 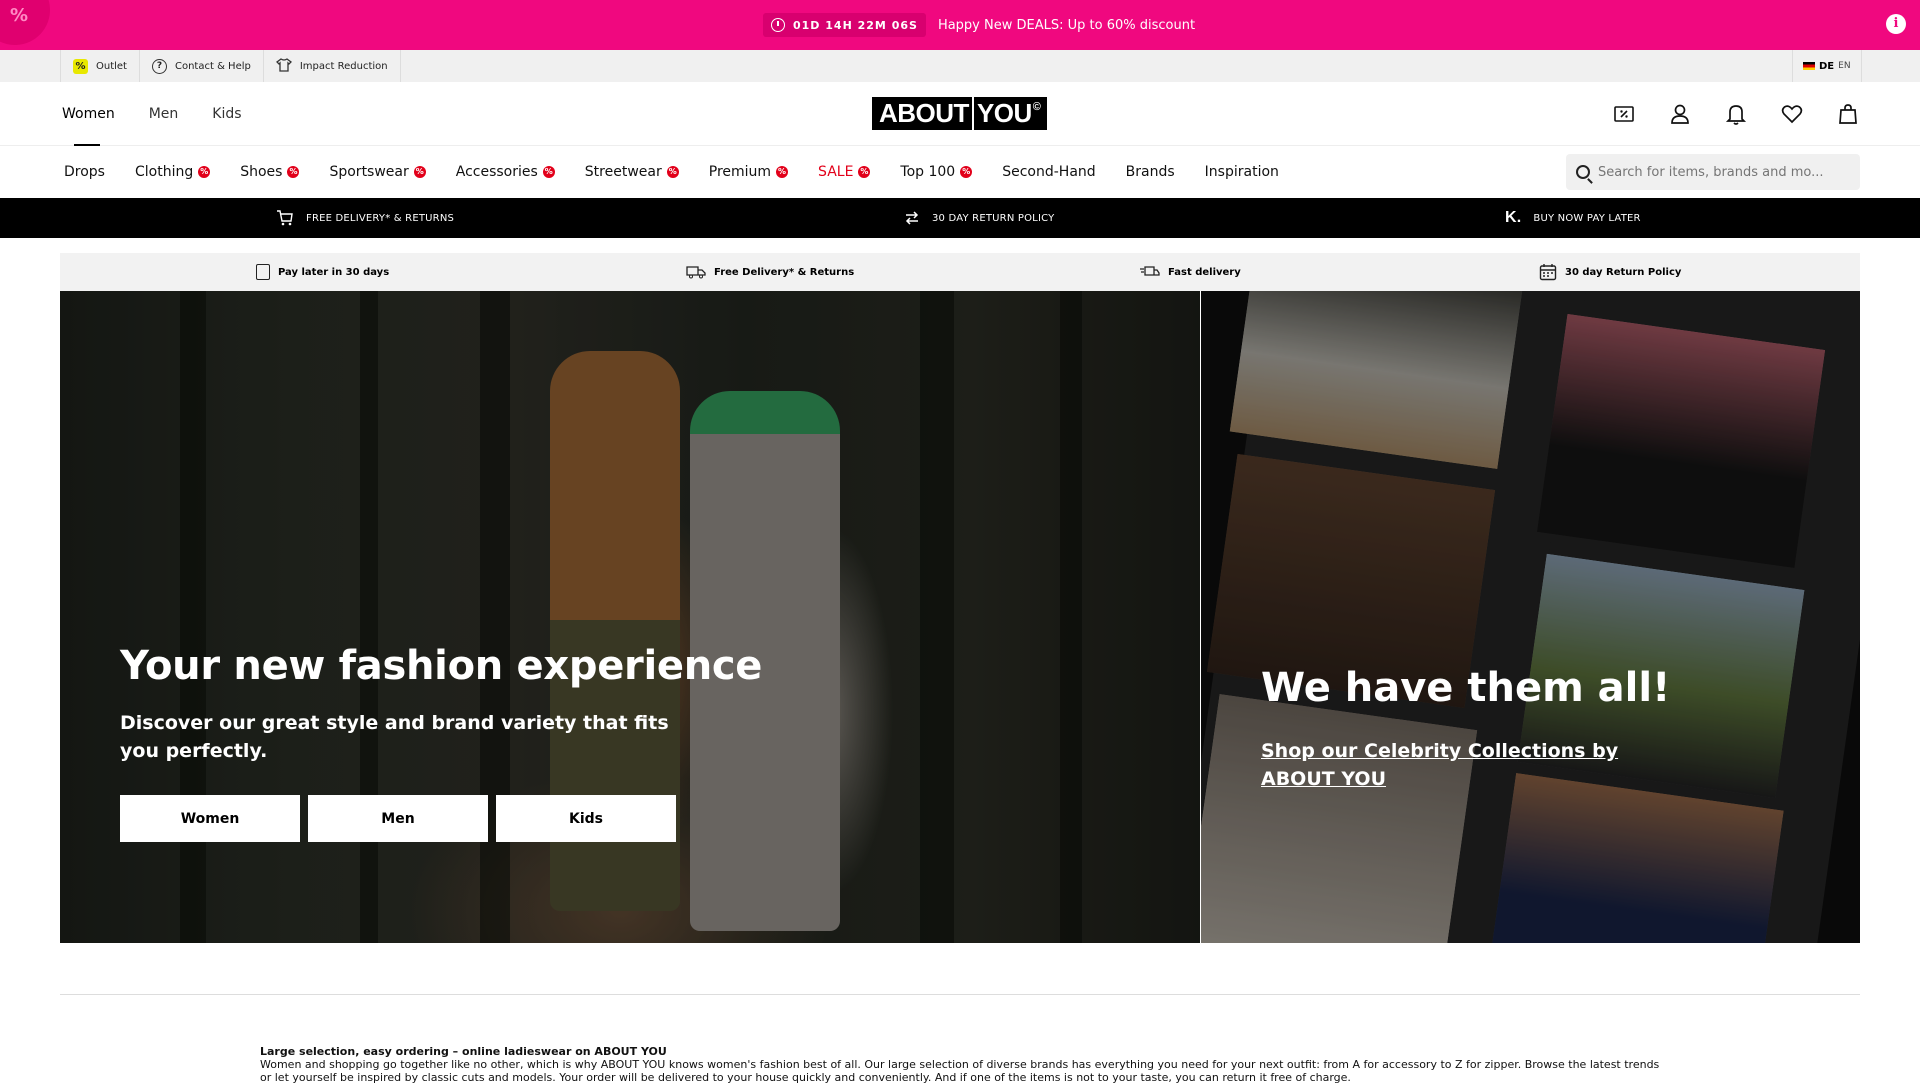 I want to click on category-top-100: Top 100%, so click(x=936, y=172).